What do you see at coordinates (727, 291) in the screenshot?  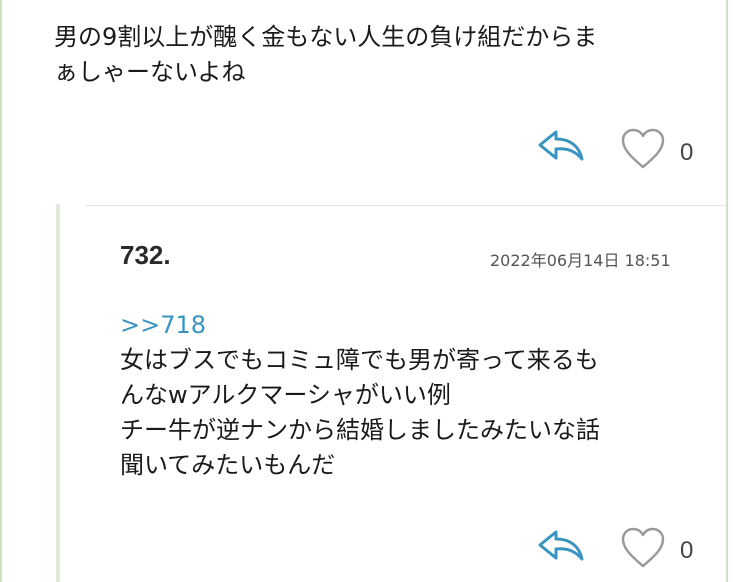 I see `right-border` at bounding box center [727, 291].